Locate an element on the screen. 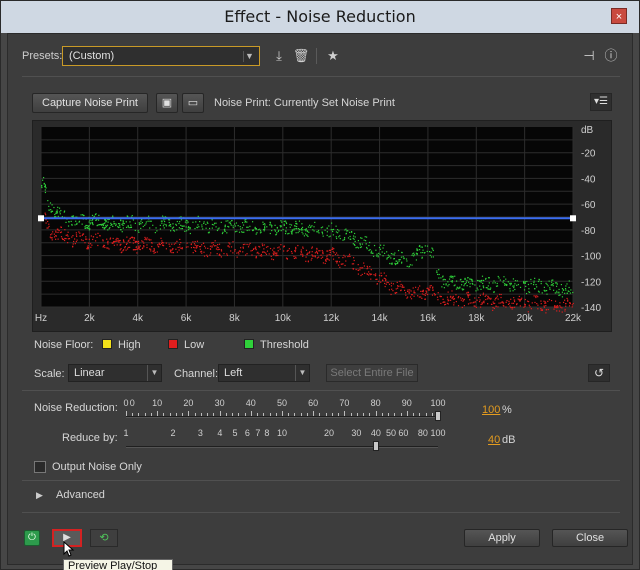 The width and height of the screenshot is (640, 570). power-toggle-icon: ⏻ is located at coordinates (32, 538).